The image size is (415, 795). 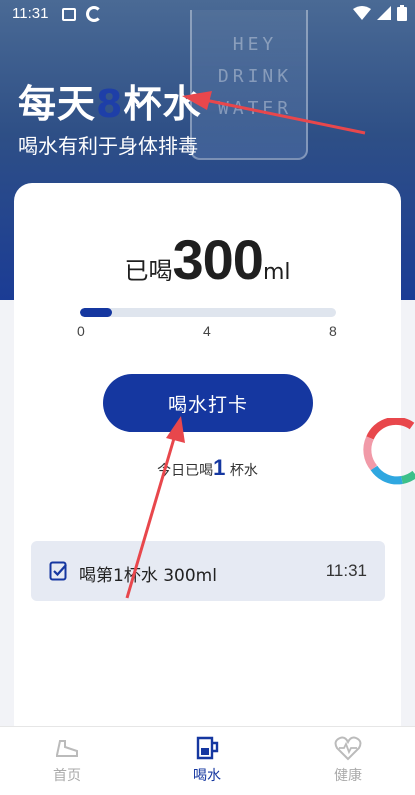 What do you see at coordinates (207, 748) in the screenshot?
I see `cup-icon` at bounding box center [207, 748].